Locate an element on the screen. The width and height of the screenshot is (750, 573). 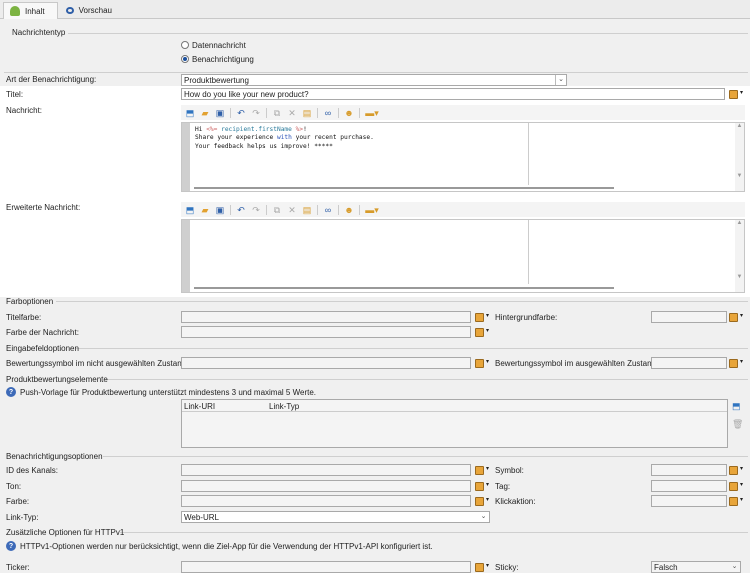
ticker-input is located at coordinates (326, 567).